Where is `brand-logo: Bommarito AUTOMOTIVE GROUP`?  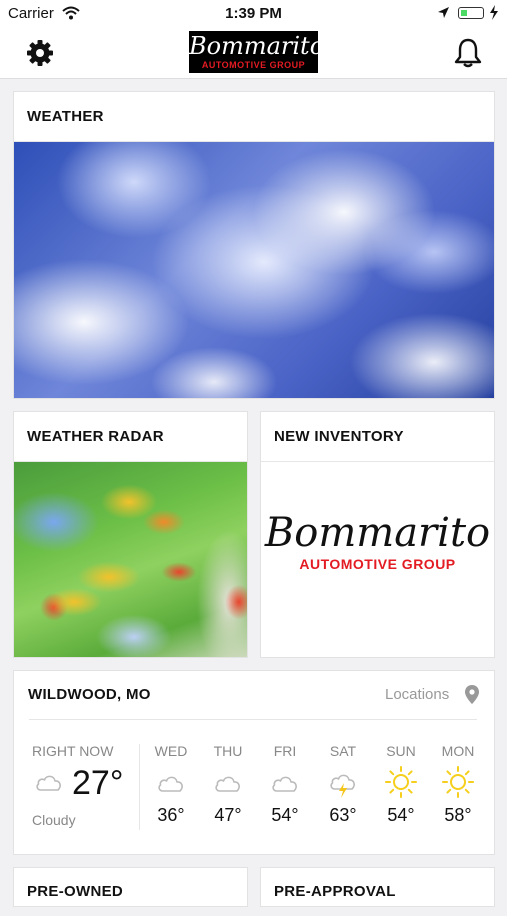
brand-logo: Bommarito AUTOMOTIVE GROUP is located at coordinates (257, 52).